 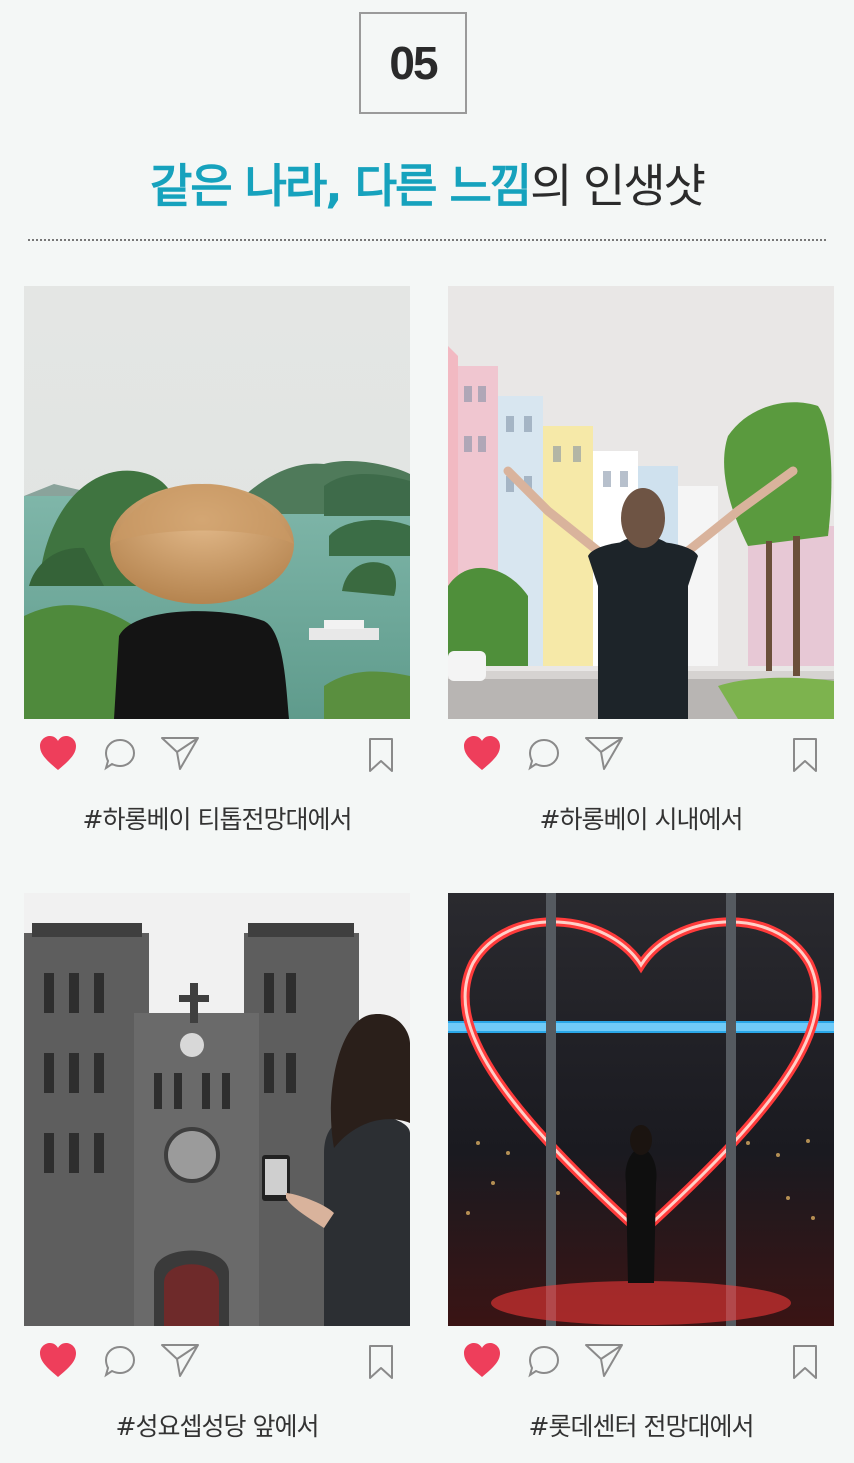 I want to click on post-caption: #하롱베이 시내에서, so click(x=641, y=819).